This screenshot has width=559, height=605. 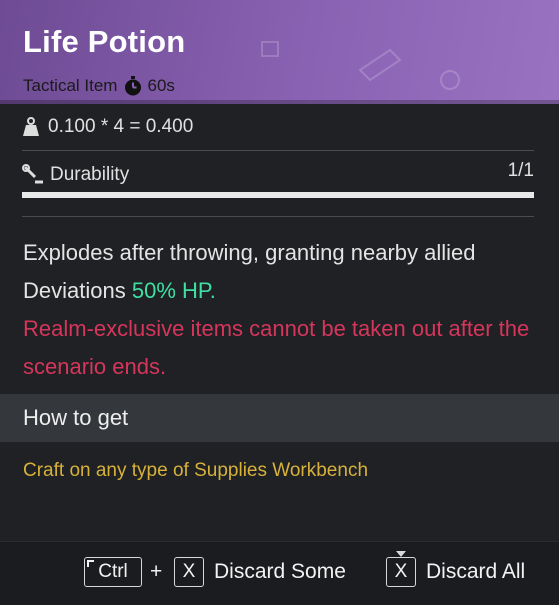 What do you see at coordinates (121, 126) in the screenshot?
I see `weight-formula: 0.100 * 4 = 0.400` at bounding box center [121, 126].